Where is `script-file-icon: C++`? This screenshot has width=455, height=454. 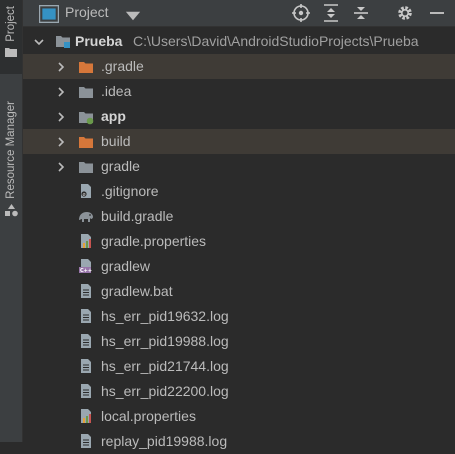 script-file-icon: C++ is located at coordinates (85, 266).